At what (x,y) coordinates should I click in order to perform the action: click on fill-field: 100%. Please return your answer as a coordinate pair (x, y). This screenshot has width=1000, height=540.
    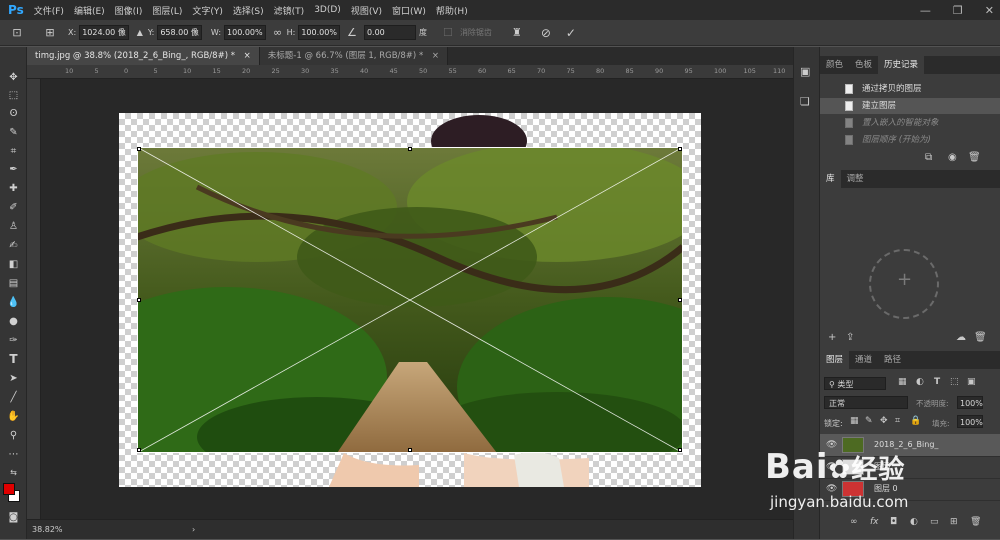
    Looking at the image, I should click on (970, 421).